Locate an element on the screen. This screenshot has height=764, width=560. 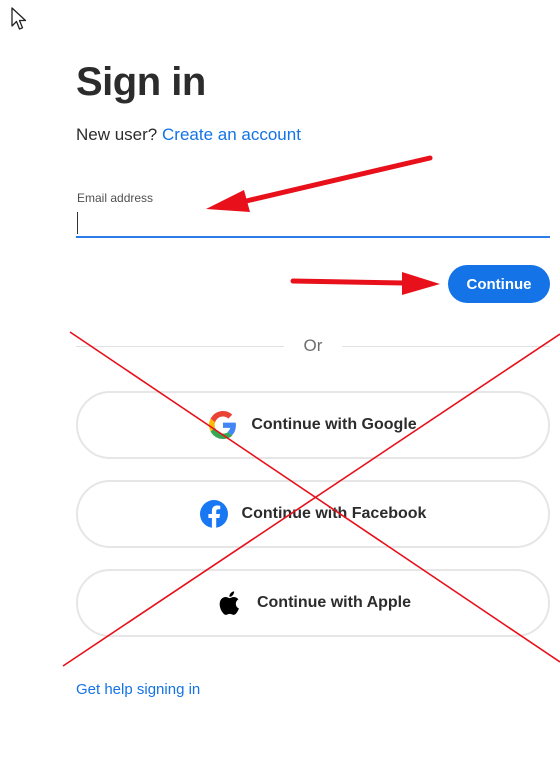
divider-line-right is located at coordinates (446, 346).